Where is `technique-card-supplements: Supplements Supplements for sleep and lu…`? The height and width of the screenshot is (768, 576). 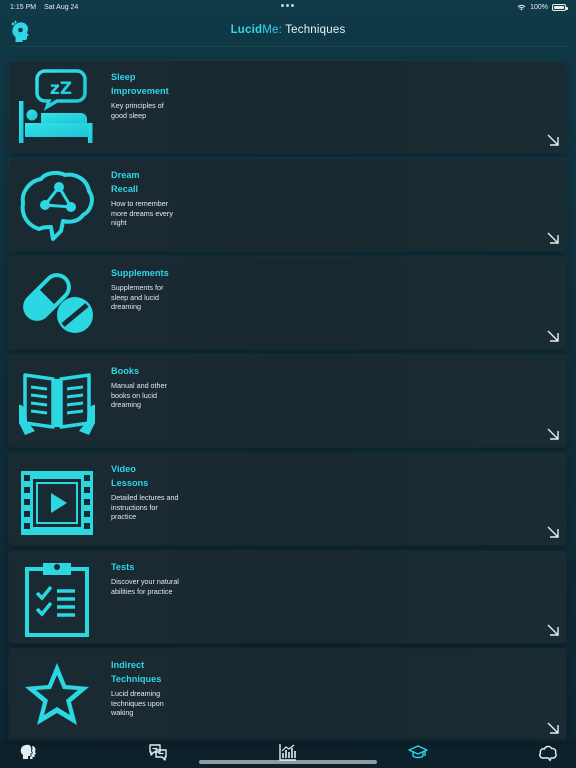
technique-card-supplements: Supplements Supplements for sleep and lu… is located at coordinates (287, 303).